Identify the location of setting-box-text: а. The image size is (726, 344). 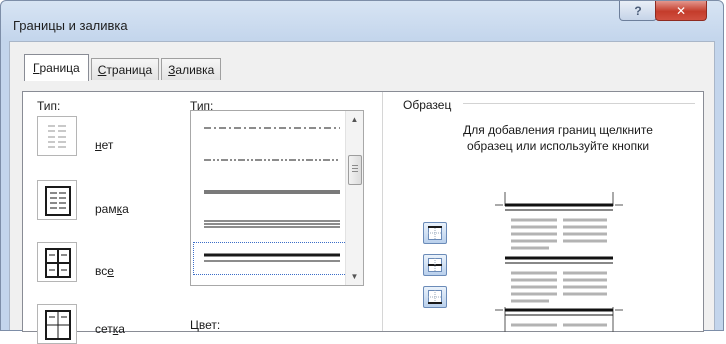
(125, 209).